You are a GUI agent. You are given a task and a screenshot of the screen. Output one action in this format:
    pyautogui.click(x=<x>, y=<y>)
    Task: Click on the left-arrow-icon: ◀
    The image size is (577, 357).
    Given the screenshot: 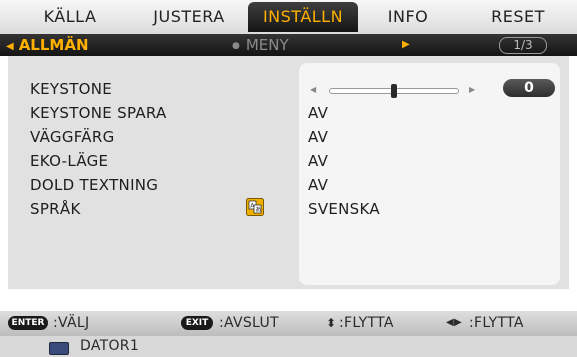 What is the action you would take?
    pyautogui.click(x=10, y=46)
    